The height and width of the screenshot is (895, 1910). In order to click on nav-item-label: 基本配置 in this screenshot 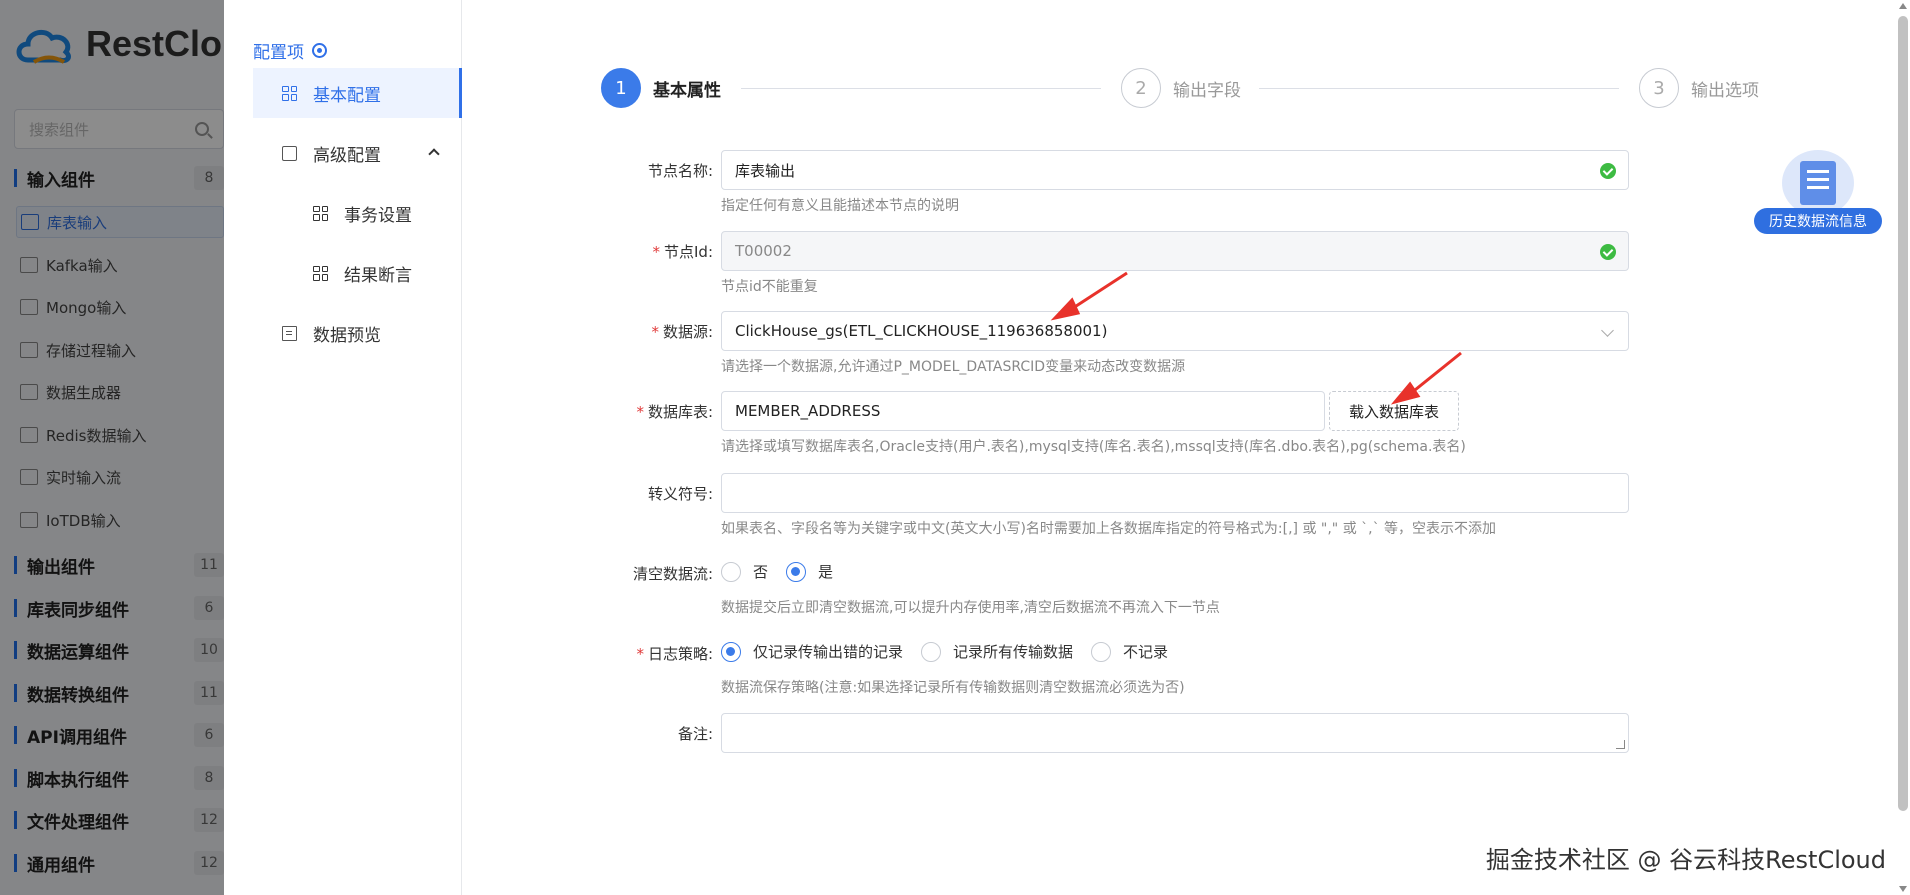, I will do `click(347, 95)`.